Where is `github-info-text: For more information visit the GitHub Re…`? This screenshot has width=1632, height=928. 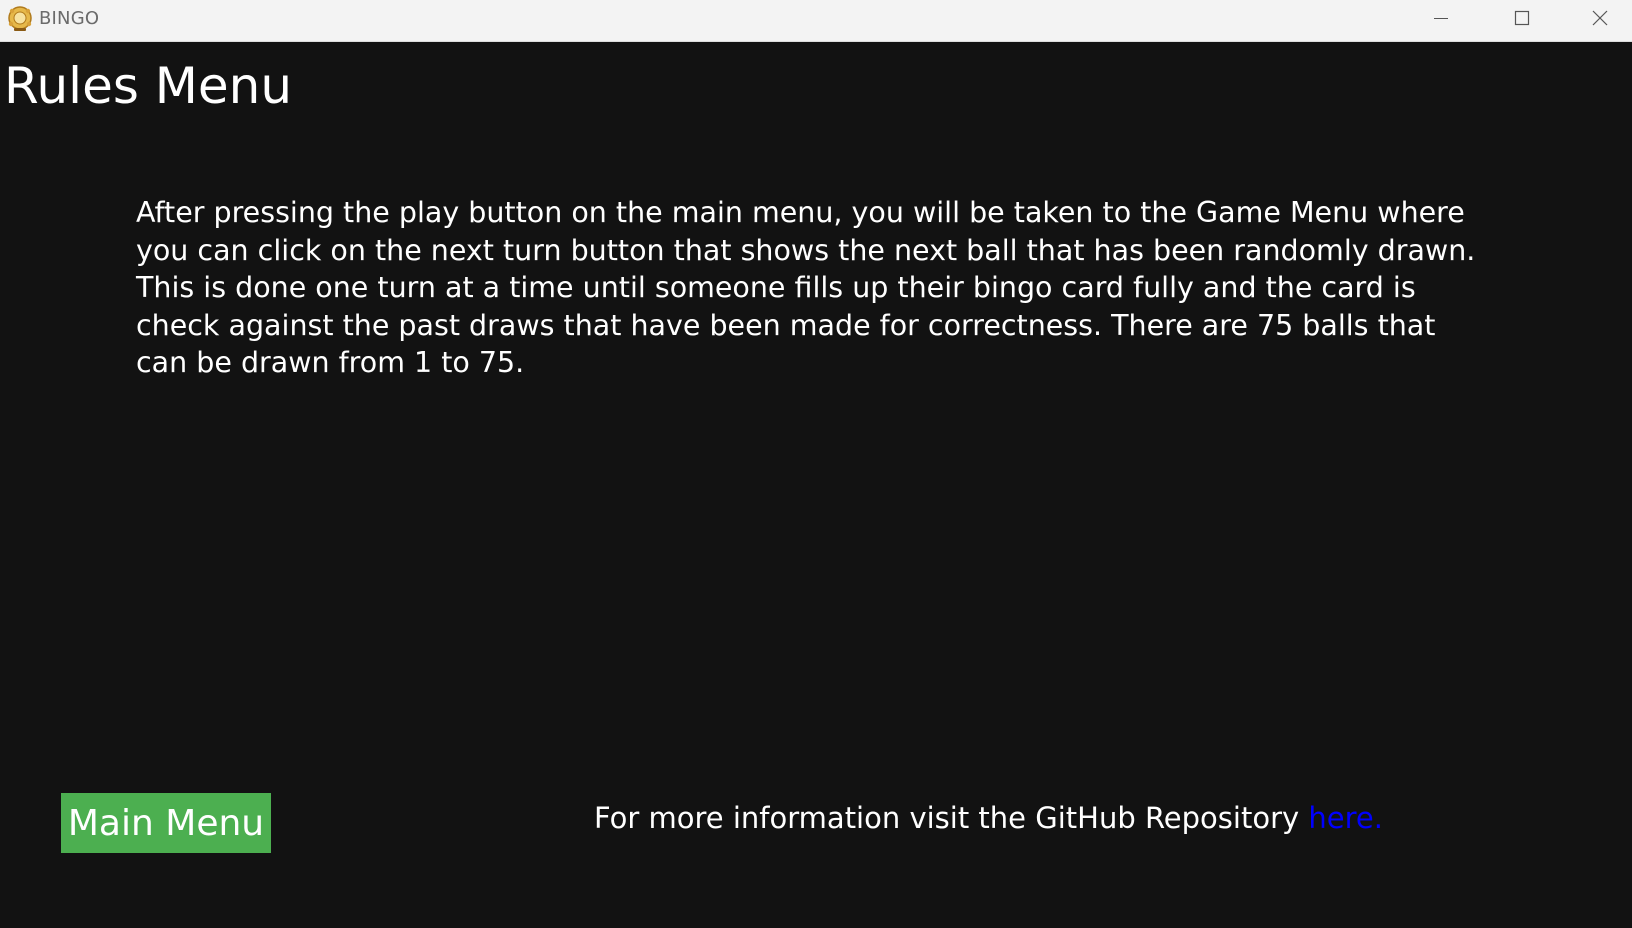 github-info-text: For more information visit the GitHub Re… is located at coordinates (988, 818).